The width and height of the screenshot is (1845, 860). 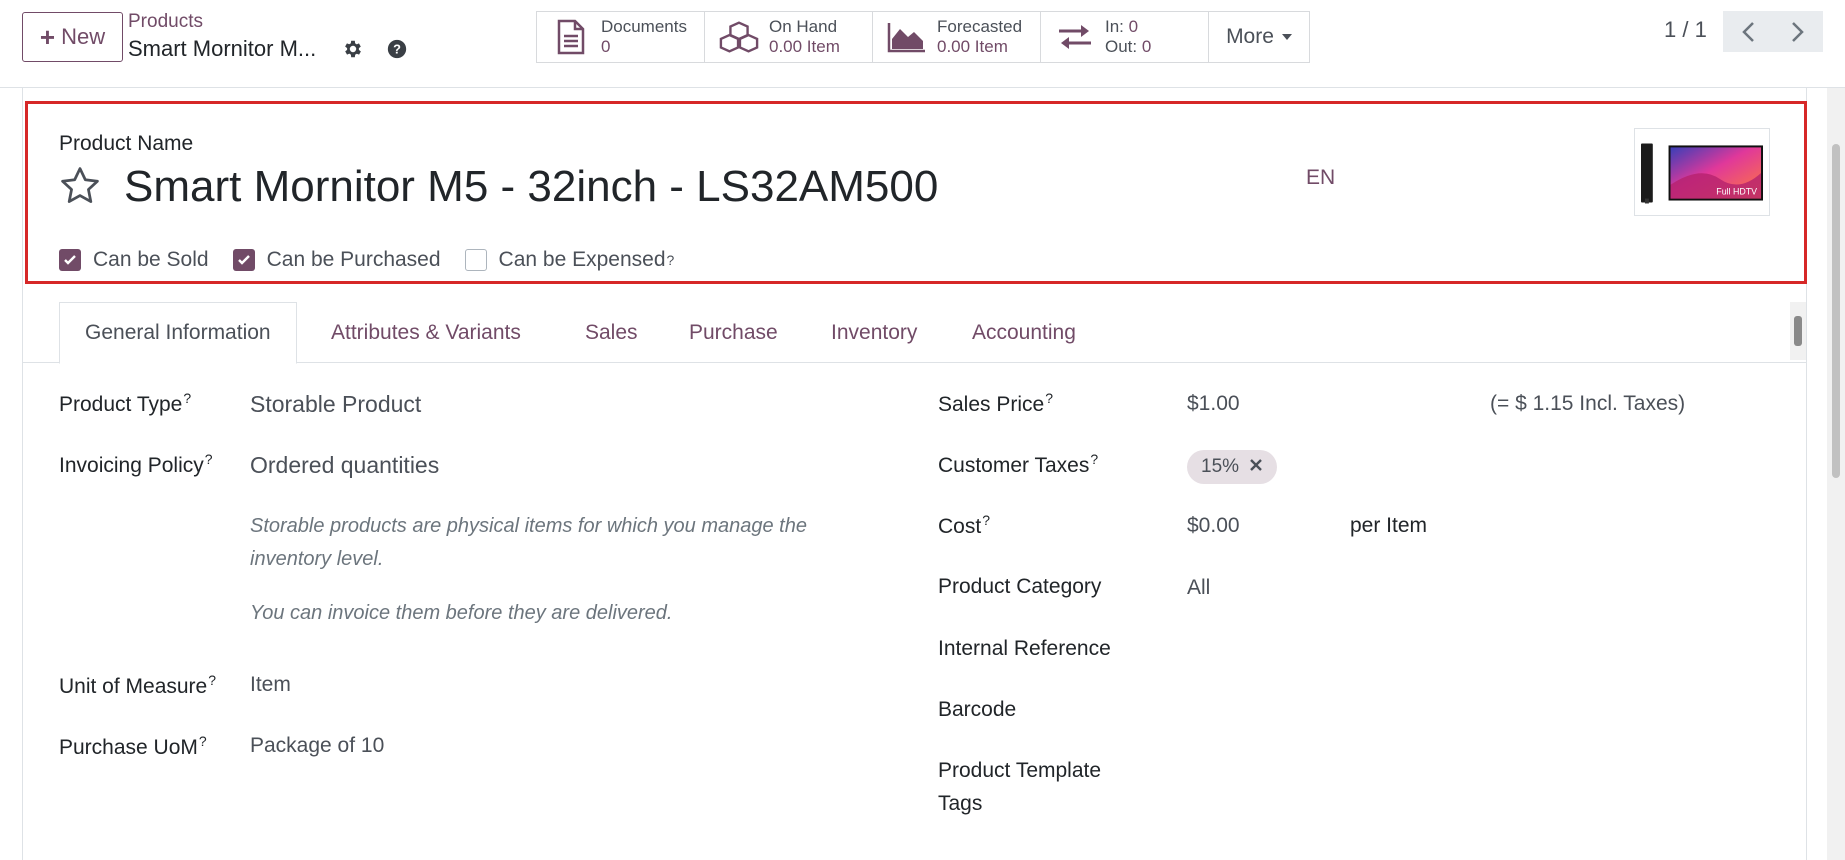 I want to click on product-name-field: Smart Mornitor M5 - 32inch - LS32AM500, so click(x=531, y=187).